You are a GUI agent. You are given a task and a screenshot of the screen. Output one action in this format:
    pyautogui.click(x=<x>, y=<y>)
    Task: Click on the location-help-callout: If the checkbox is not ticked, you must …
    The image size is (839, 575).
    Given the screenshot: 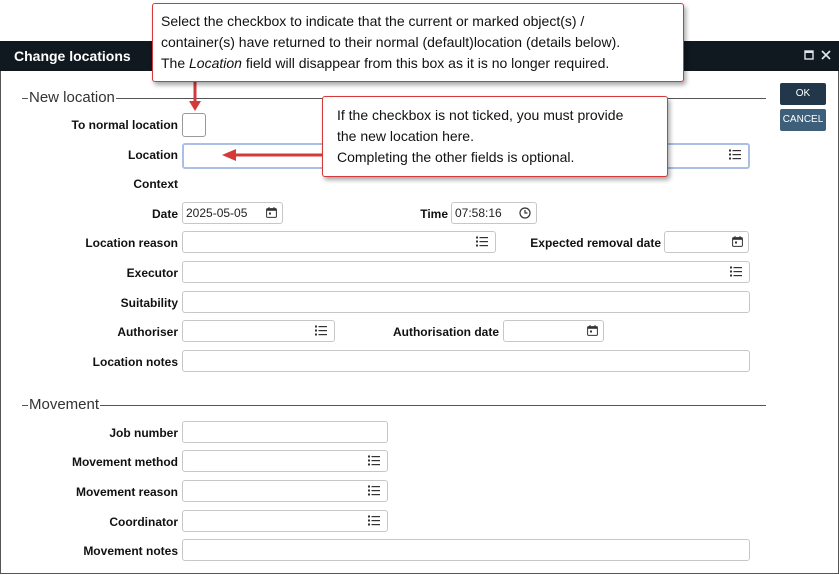 What is the action you would take?
    pyautogui.click(x=495, y=136)
    